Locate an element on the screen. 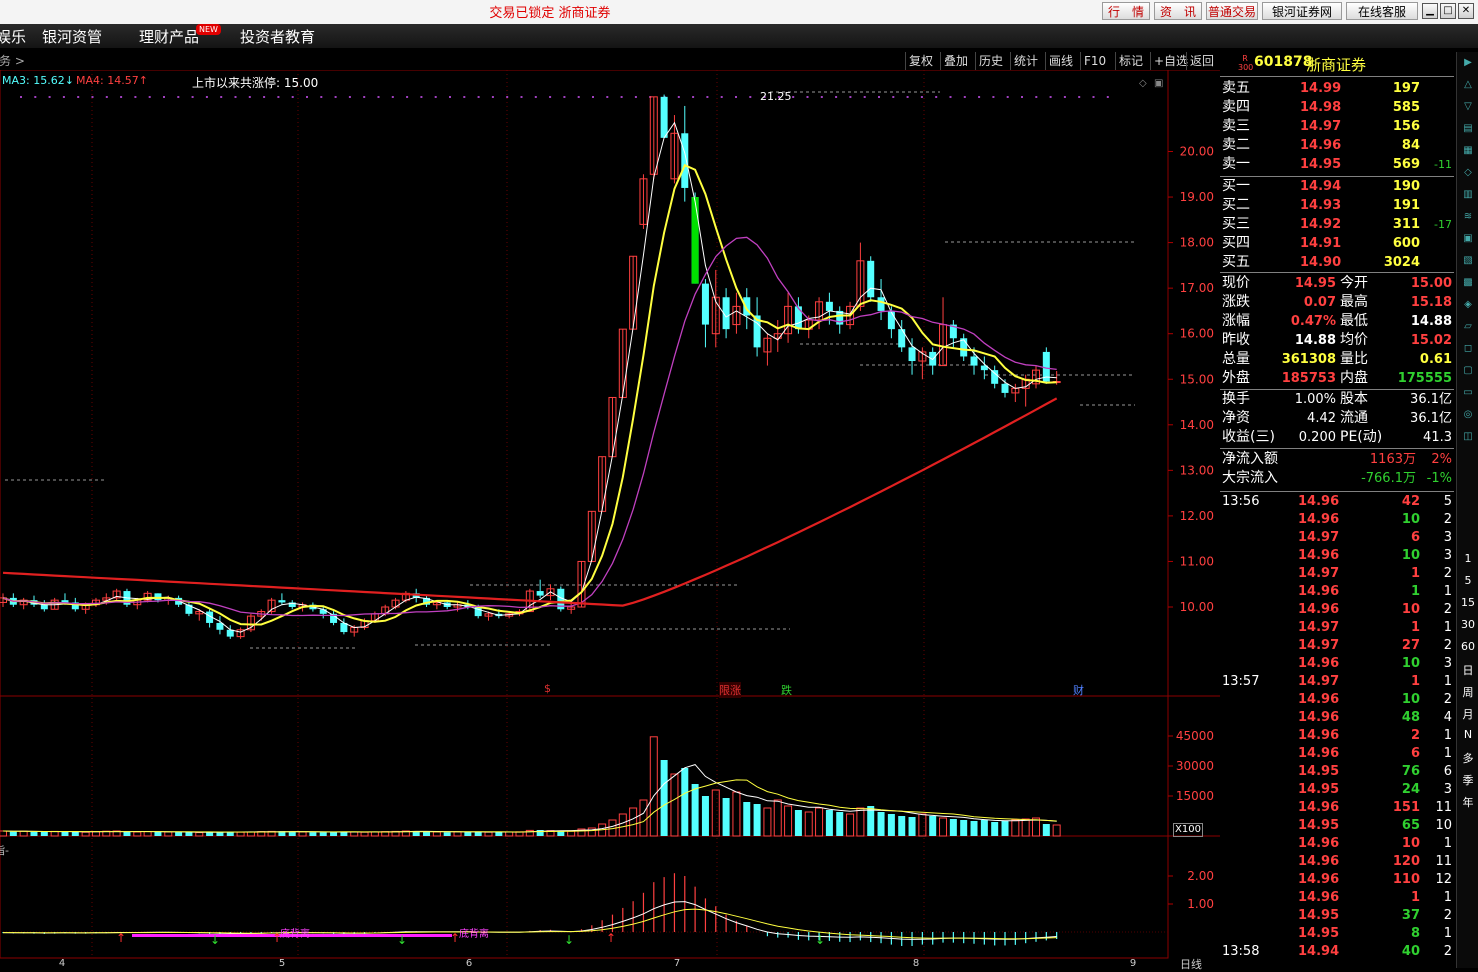 The width and height of the screenshot is (1478, 972). period-button: 15 is located at coordinates (1468, 602).